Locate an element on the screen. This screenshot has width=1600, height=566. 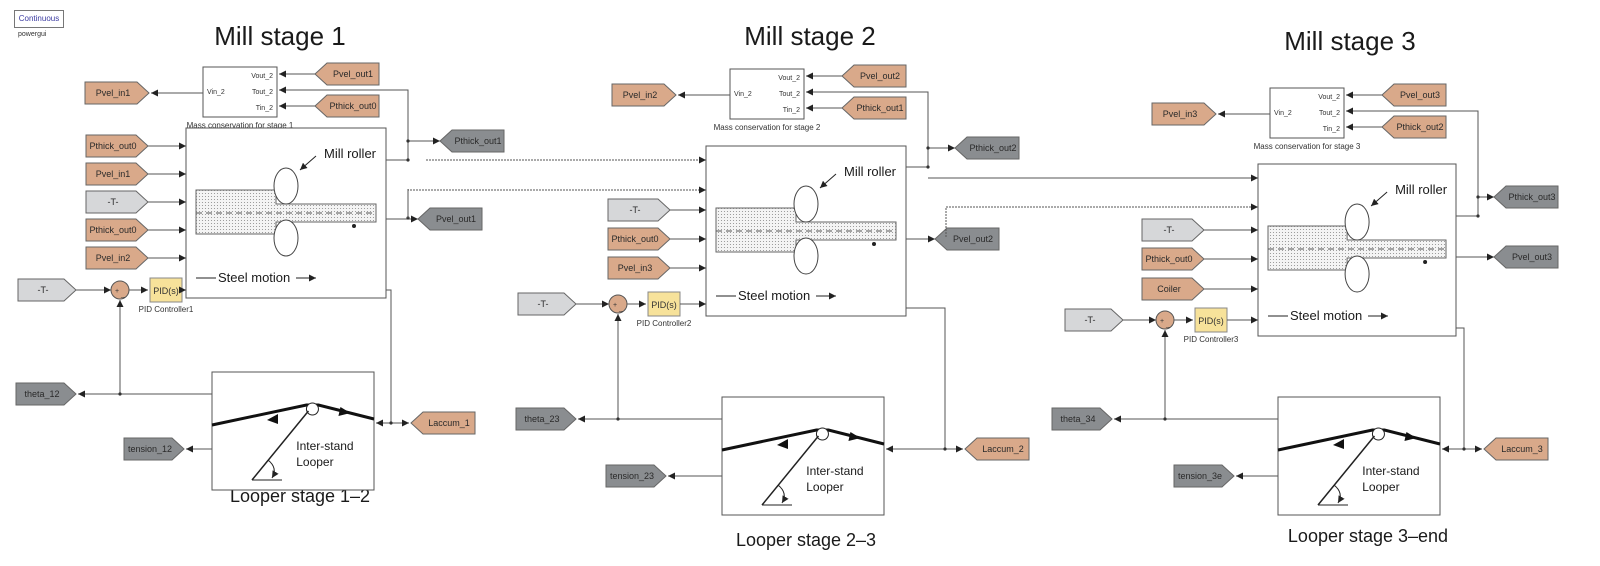
steel-motion-label: Steel motion is located at coordinates (254, 277).